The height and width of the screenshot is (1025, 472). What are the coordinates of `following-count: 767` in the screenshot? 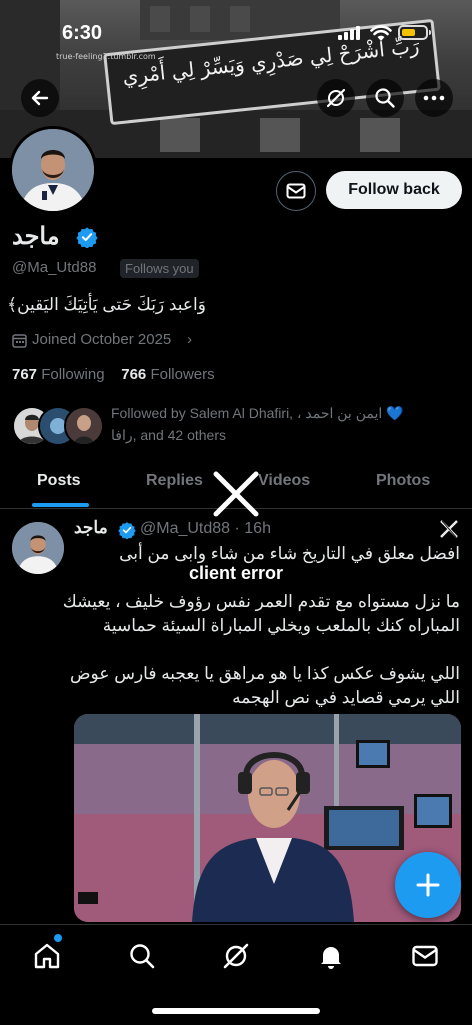 It's located at (25, 374).